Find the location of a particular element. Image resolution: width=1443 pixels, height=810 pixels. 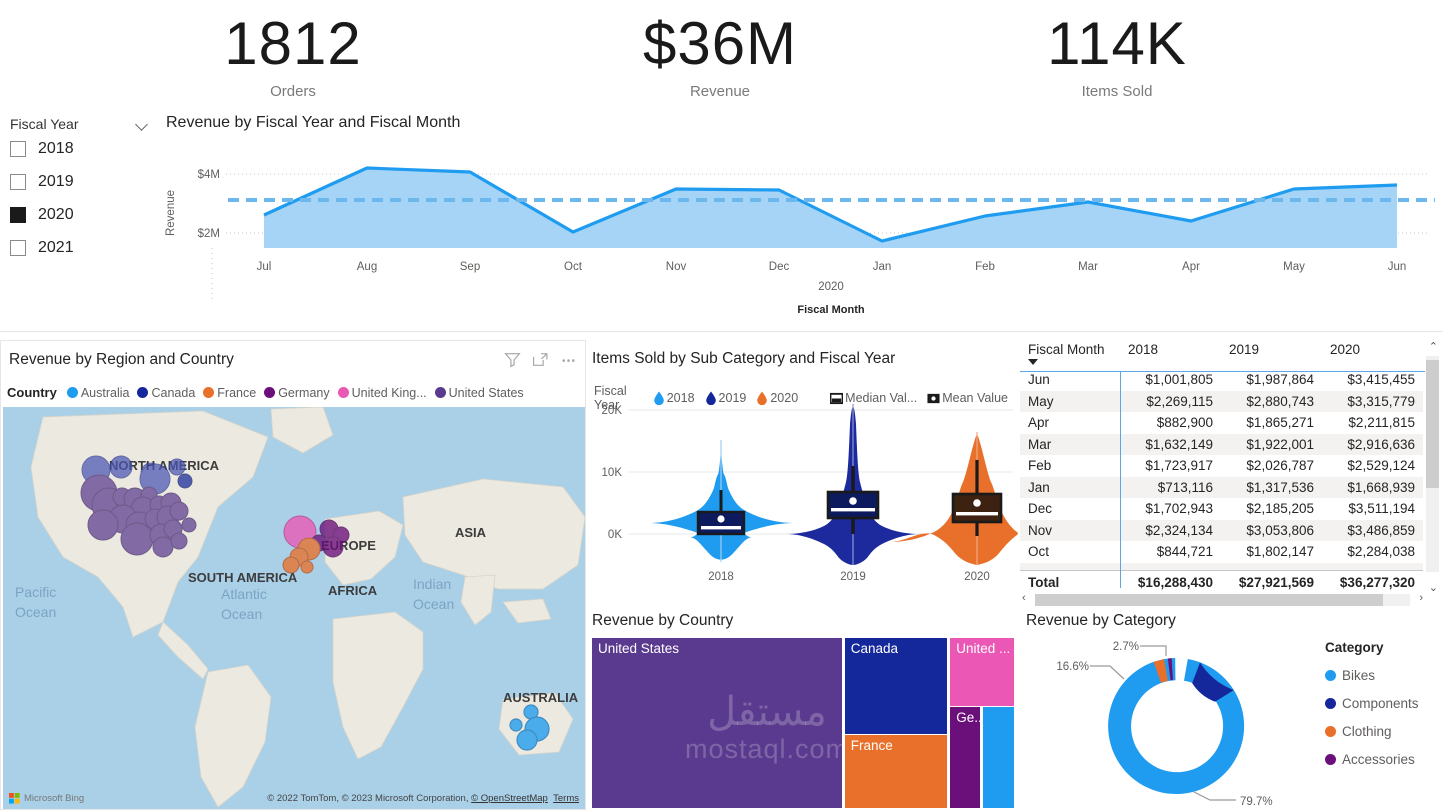

table-col-fiscal-month: Fiscal Month is located at coordinates (1070, 353).